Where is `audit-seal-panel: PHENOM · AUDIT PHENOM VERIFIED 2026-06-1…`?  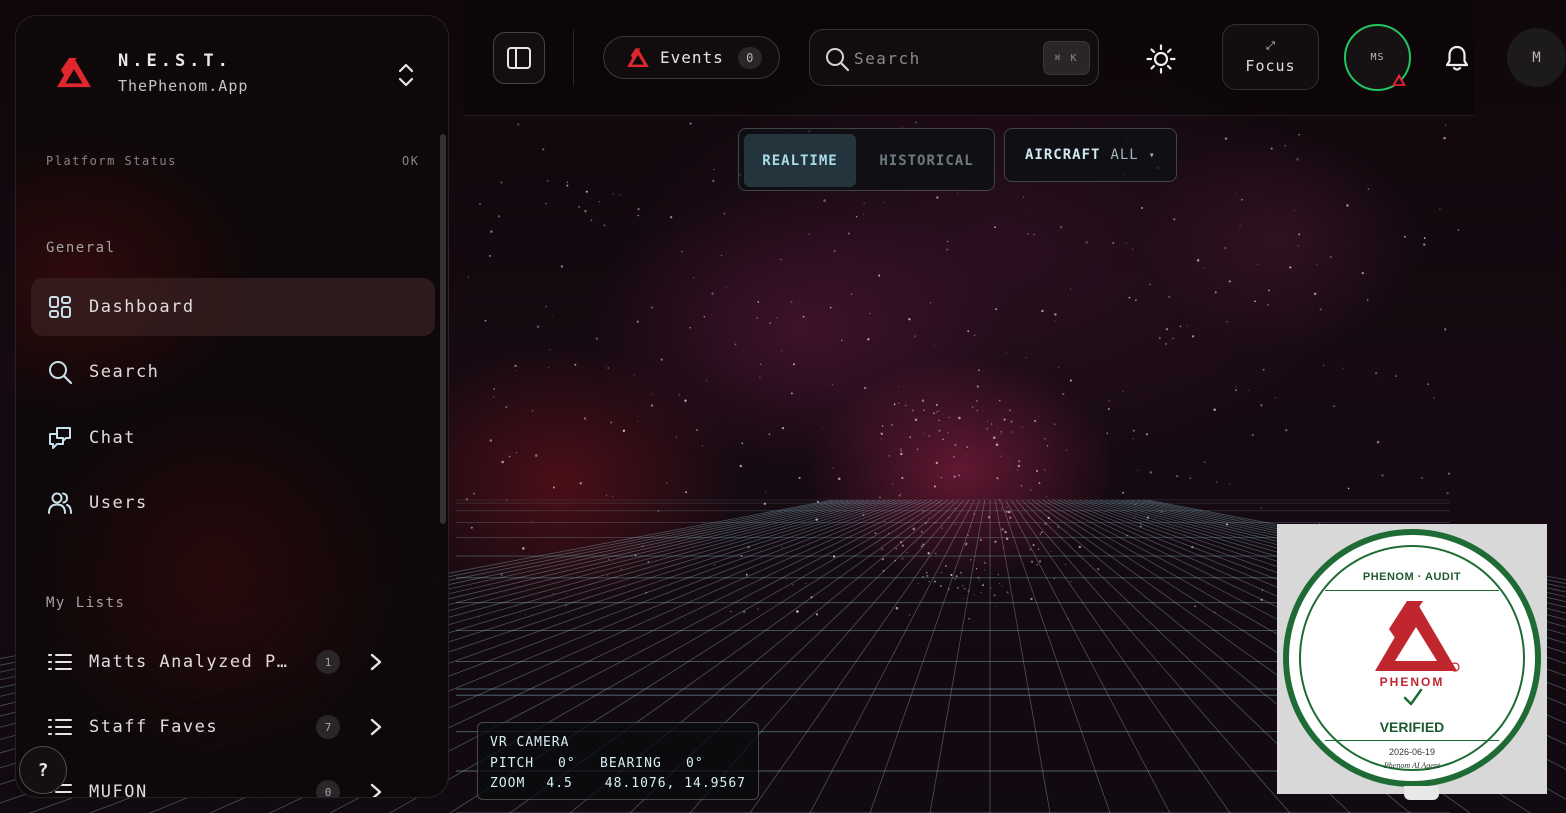 audit-seal-panel: PHENOM · AUDIT PHENOM VERIFIED 2026-06-1… is located at coordinates (1412, 659).